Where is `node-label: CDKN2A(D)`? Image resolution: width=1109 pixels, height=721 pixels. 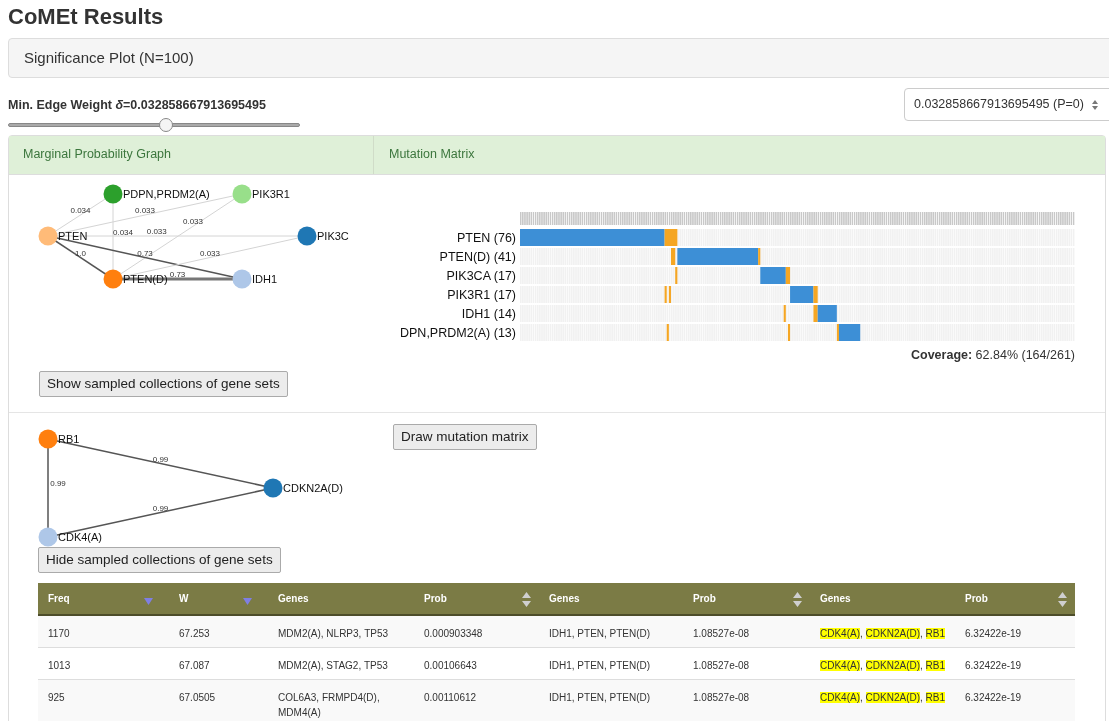
node-label: CDKN2A(D) is located at coordinates (313, 487).